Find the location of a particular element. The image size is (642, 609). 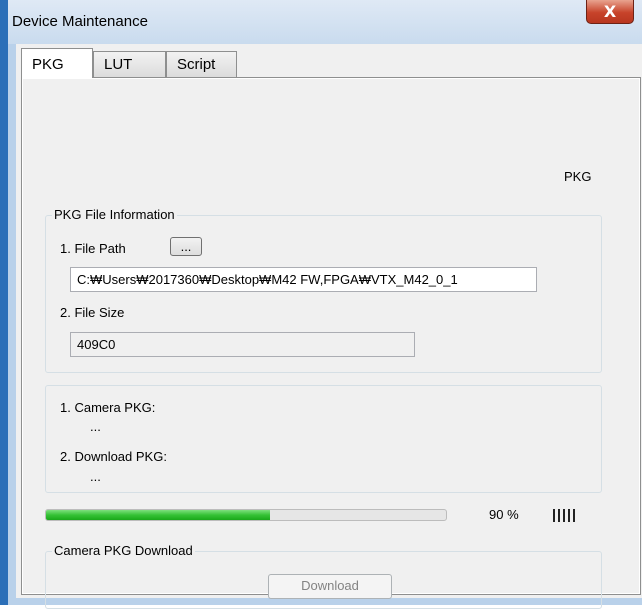

close-button: X is located at coordinates (610, 12).